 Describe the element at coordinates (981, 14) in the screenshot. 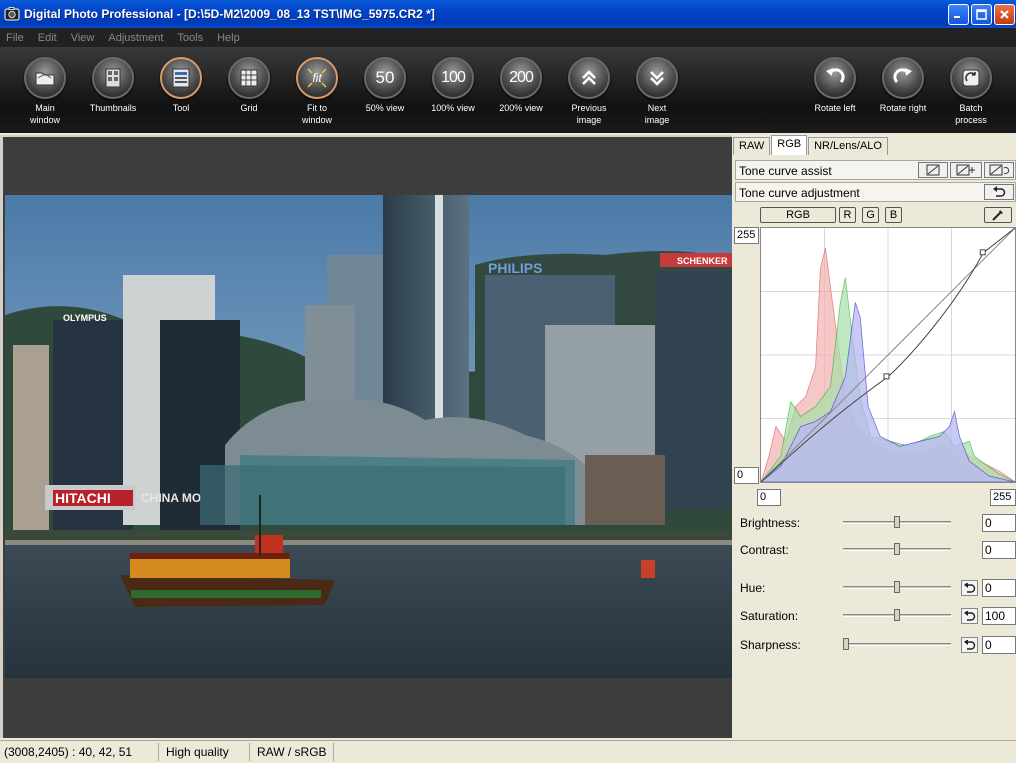

I see `maximize-button` at that location.